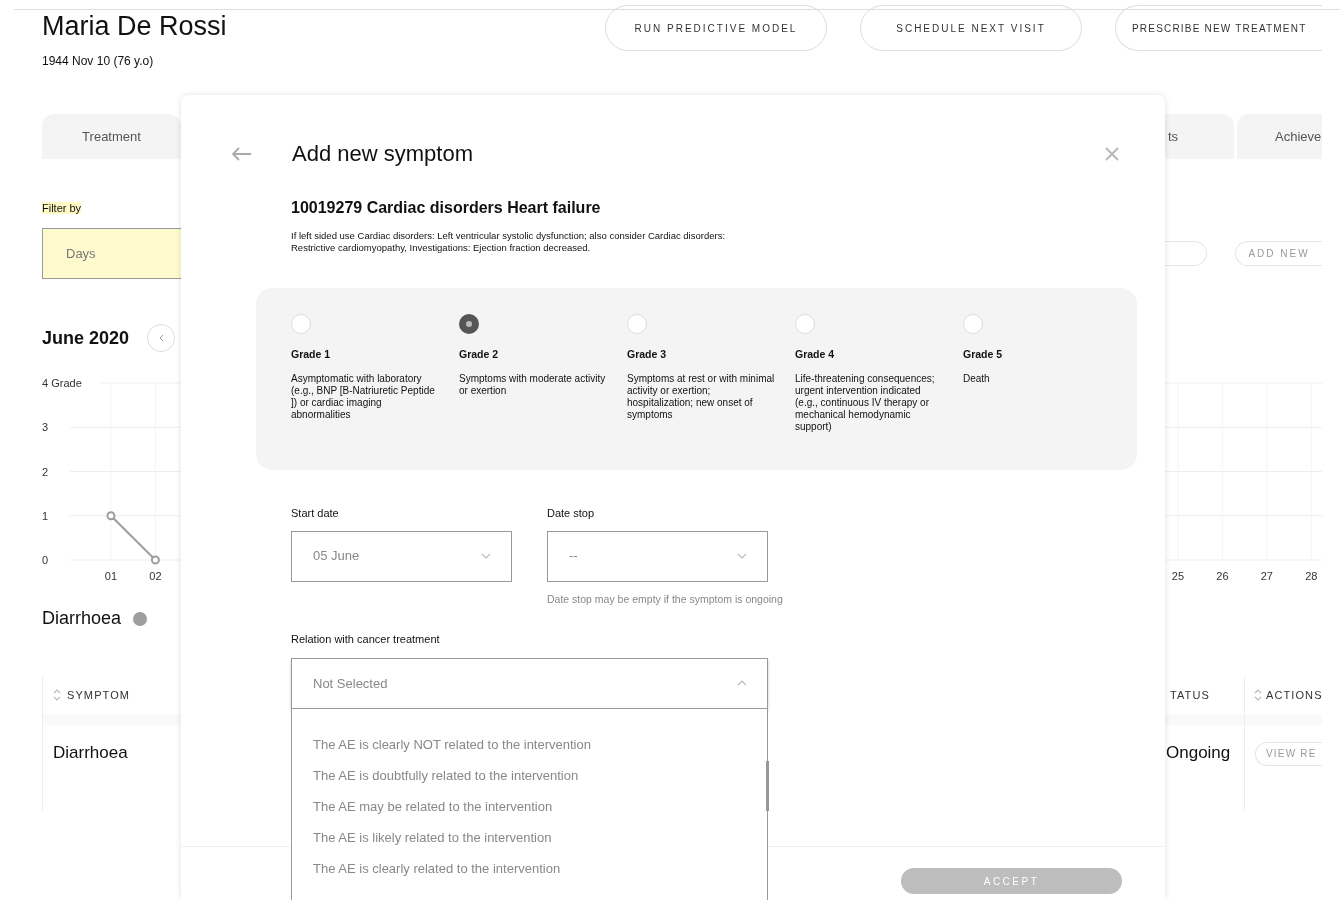 Image resolution: width=1340 pixels, height=900 pixels. What do you see at coordinates (161, 338) in the screenshot?
I see `chevron-left-icon` at bounding box center [161, 338].